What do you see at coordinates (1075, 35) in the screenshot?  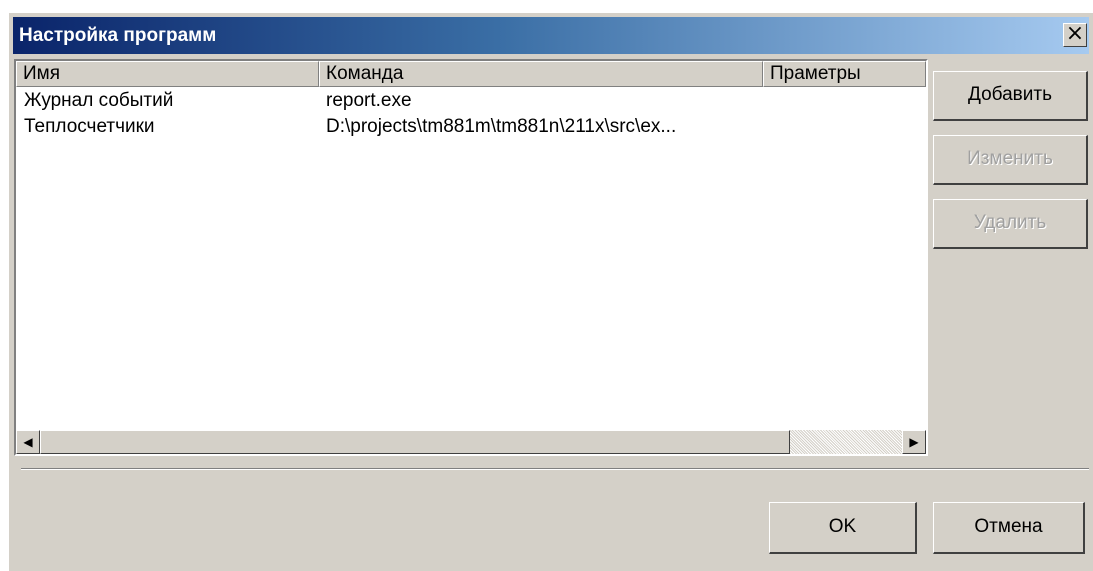 I see `close-icon: ×` at bounding box center [1075, 35].